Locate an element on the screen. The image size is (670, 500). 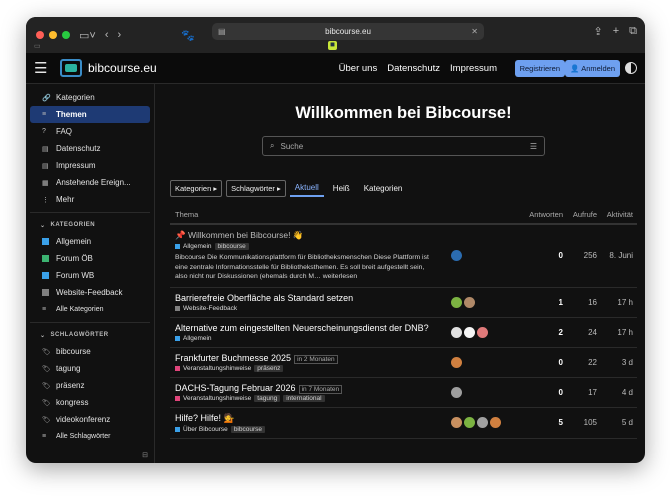
tab-heiss: Heiß is located at coordinates (341, 188).